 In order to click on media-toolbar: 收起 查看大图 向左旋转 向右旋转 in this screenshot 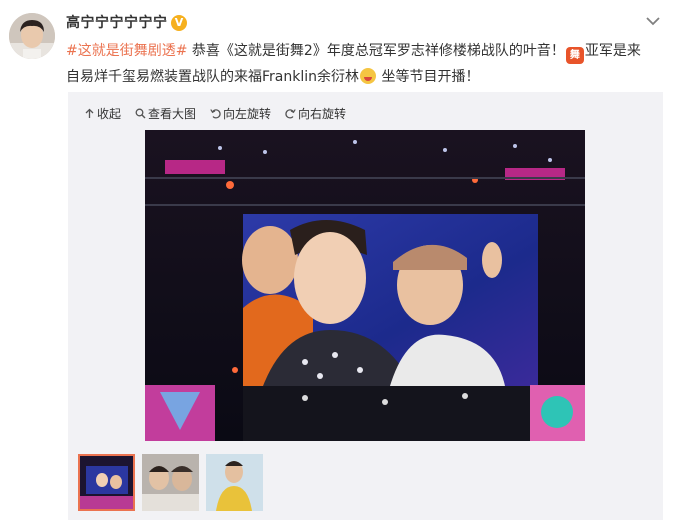, I will do `click(222, 113)`.